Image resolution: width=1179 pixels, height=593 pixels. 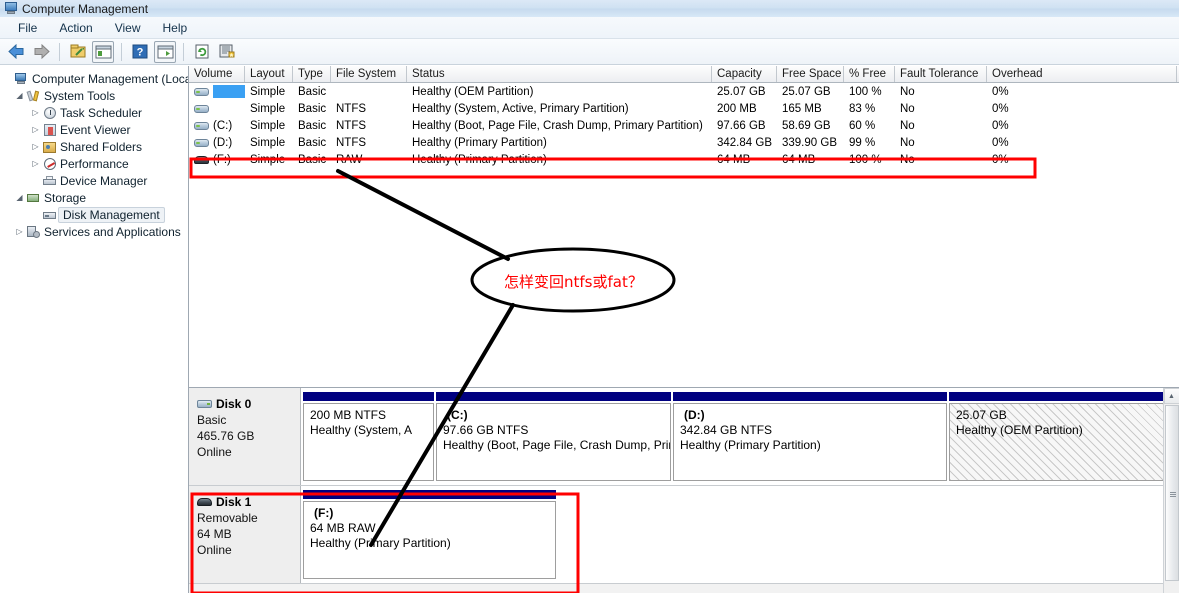 What do you see at coordinates (49, 112) in the screenshot?
I see `clock-icon` at bounding box center [49, 112].